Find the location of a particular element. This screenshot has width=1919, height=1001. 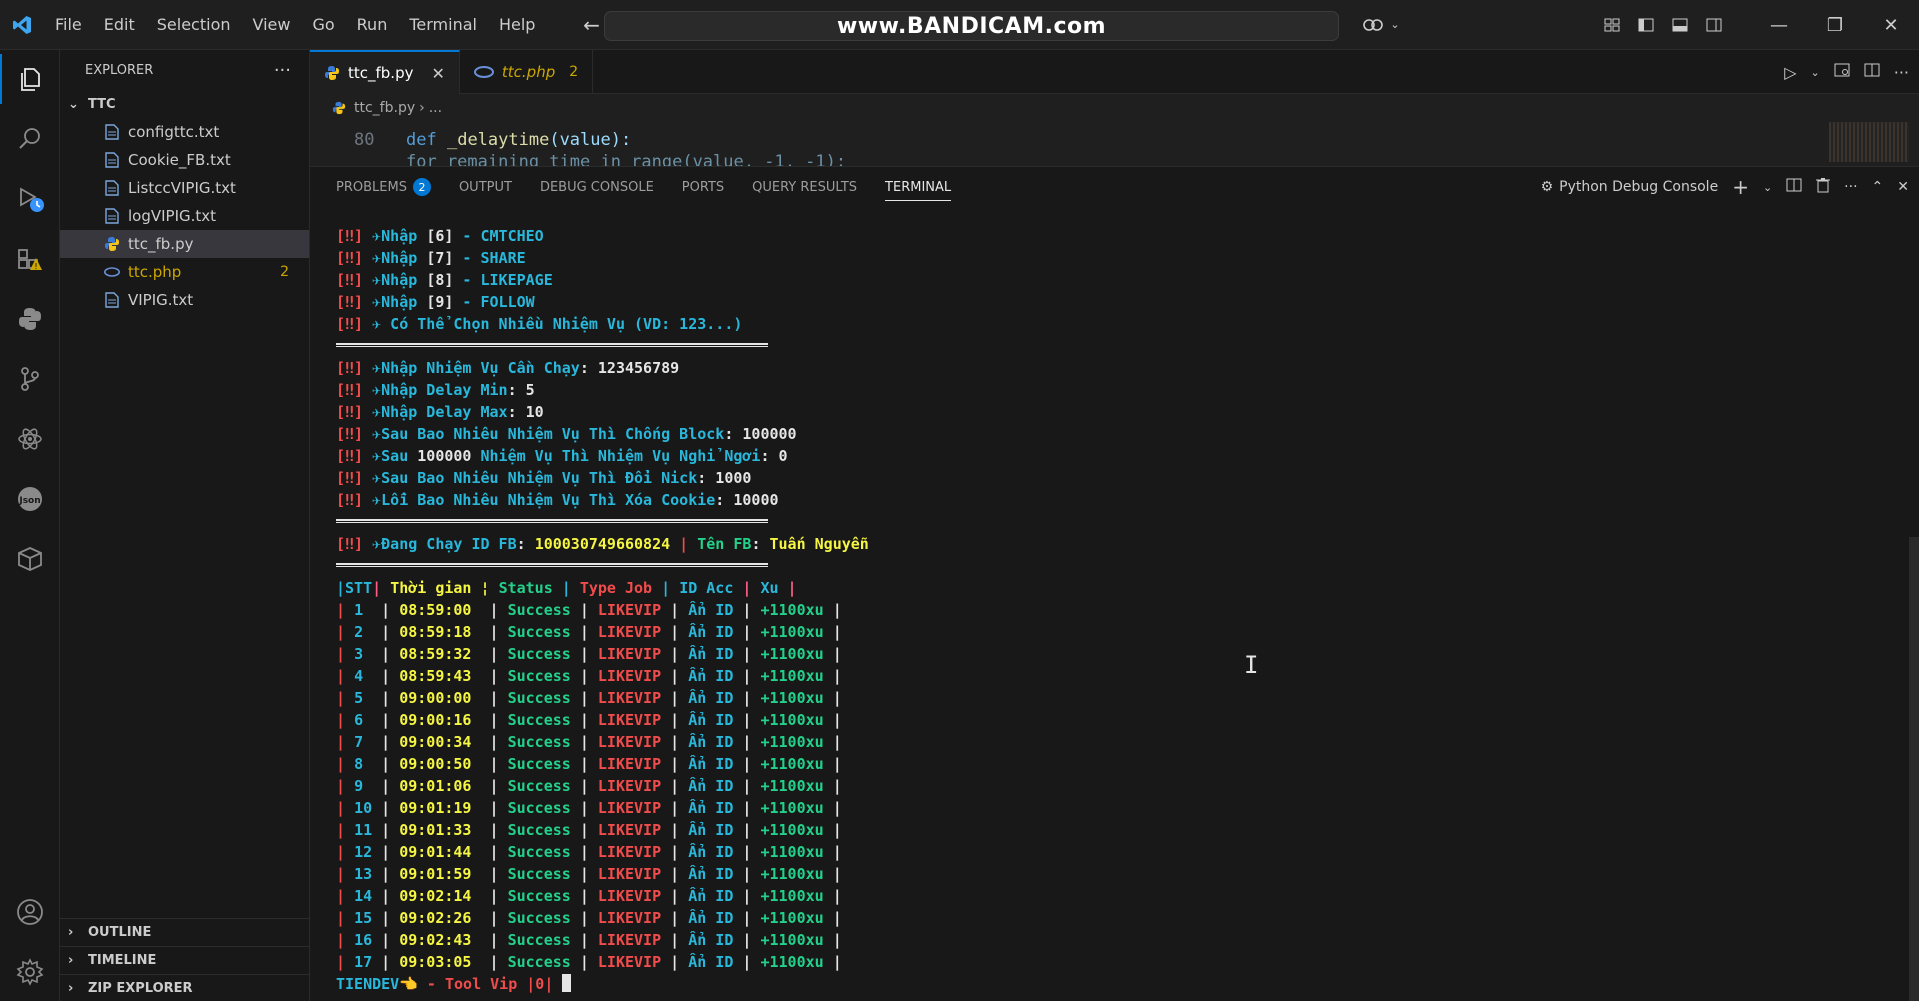

toggle-secondary-sidebar-icon is located at coordinates (1714, 25).